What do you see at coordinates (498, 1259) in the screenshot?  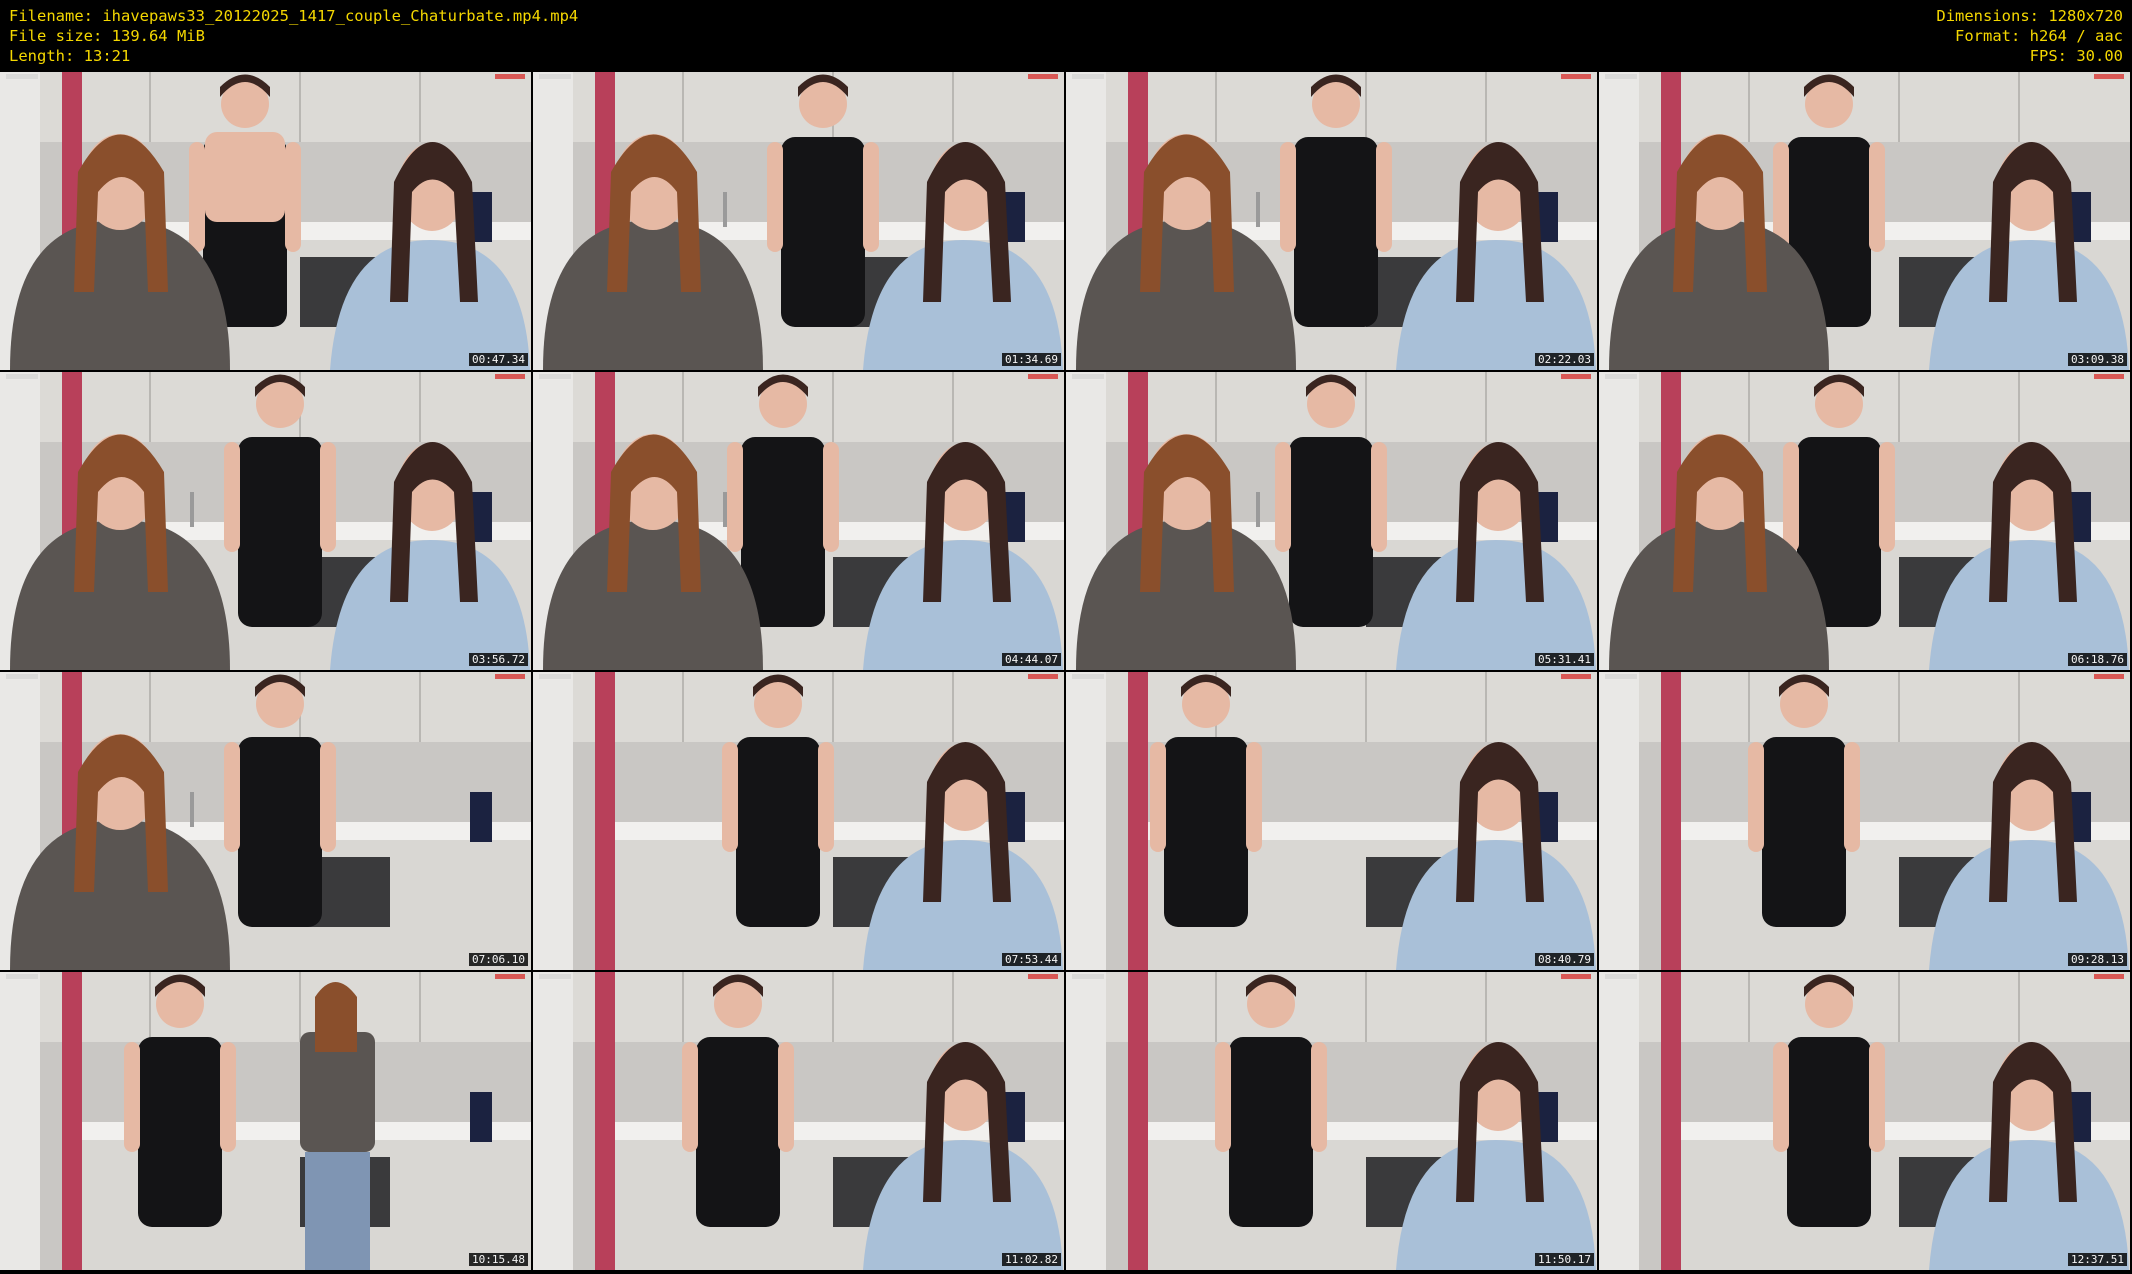 I see `frame-timestamp: 10:15.48` at bounding box center [498, 1259].